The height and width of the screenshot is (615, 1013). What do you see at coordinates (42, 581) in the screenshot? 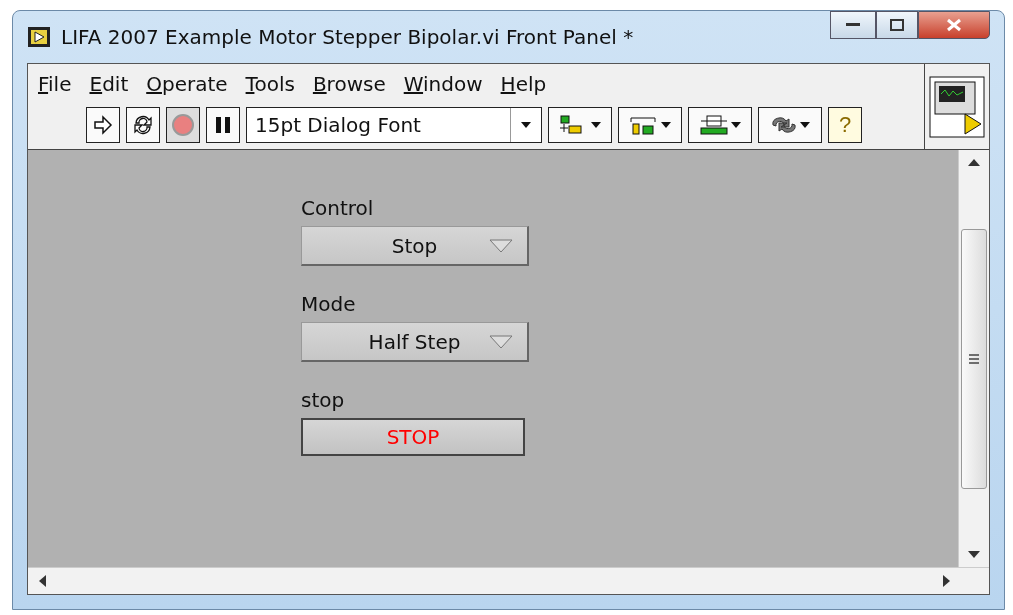
I see `left-arrow-icon` at bounding box center [42, 581].